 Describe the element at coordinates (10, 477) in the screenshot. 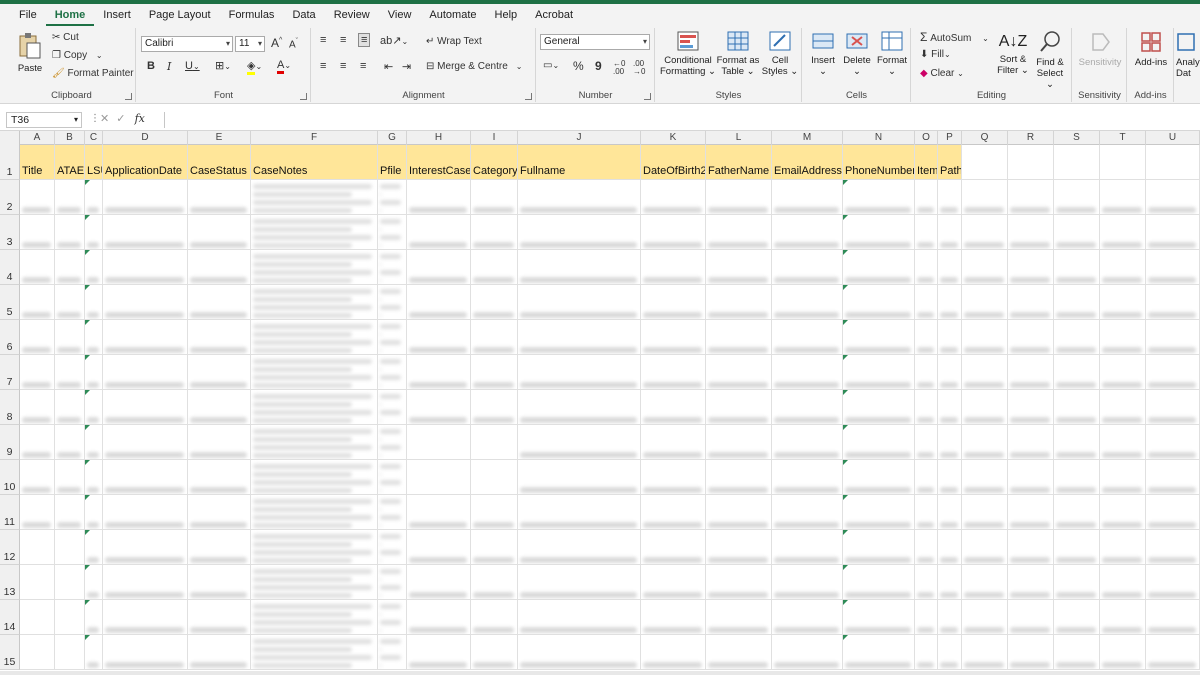

I see `row-header-10: 10` at that location.